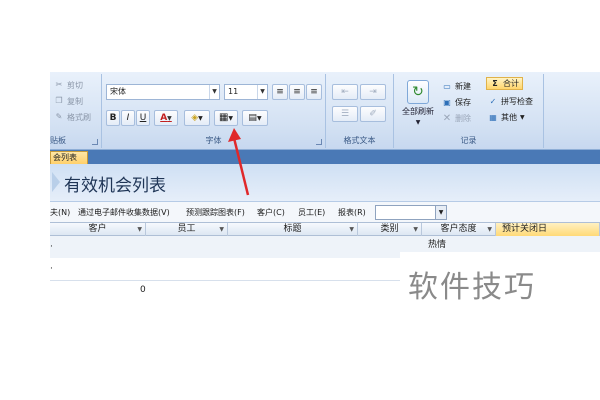 This screenshot has height=400, width=600. What do you see at coordinates (447, 102) in the screenshot?
I see `save-icon: ▣` at bounding box center [447, 102].